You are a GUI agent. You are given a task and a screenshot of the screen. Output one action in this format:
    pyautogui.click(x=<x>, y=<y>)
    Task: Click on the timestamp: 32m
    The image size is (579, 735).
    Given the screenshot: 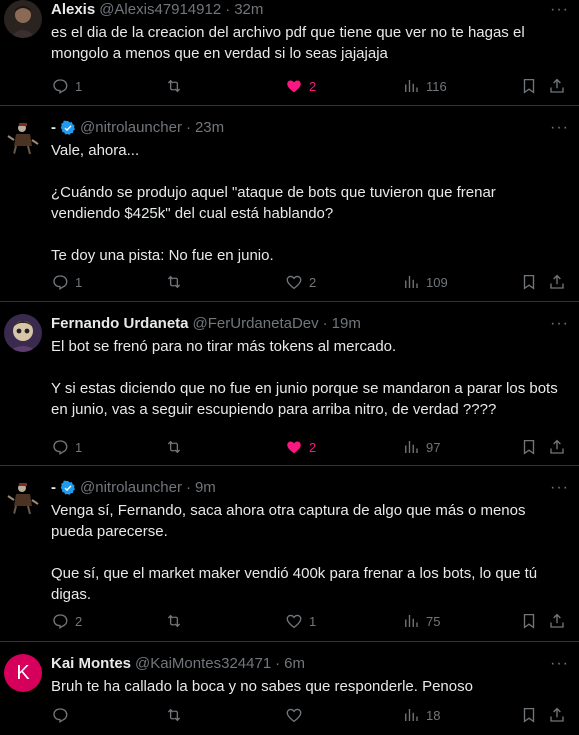 What is the action you would take?
    pyautogui.click(x=248, y=10)
    